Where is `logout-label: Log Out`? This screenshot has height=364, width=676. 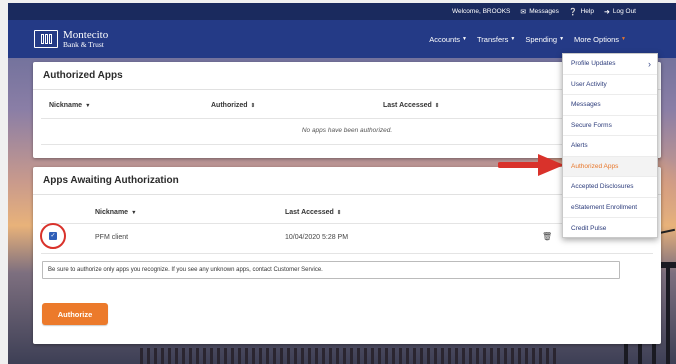
logout-label: Log Out is located at coordinates (624, 11).